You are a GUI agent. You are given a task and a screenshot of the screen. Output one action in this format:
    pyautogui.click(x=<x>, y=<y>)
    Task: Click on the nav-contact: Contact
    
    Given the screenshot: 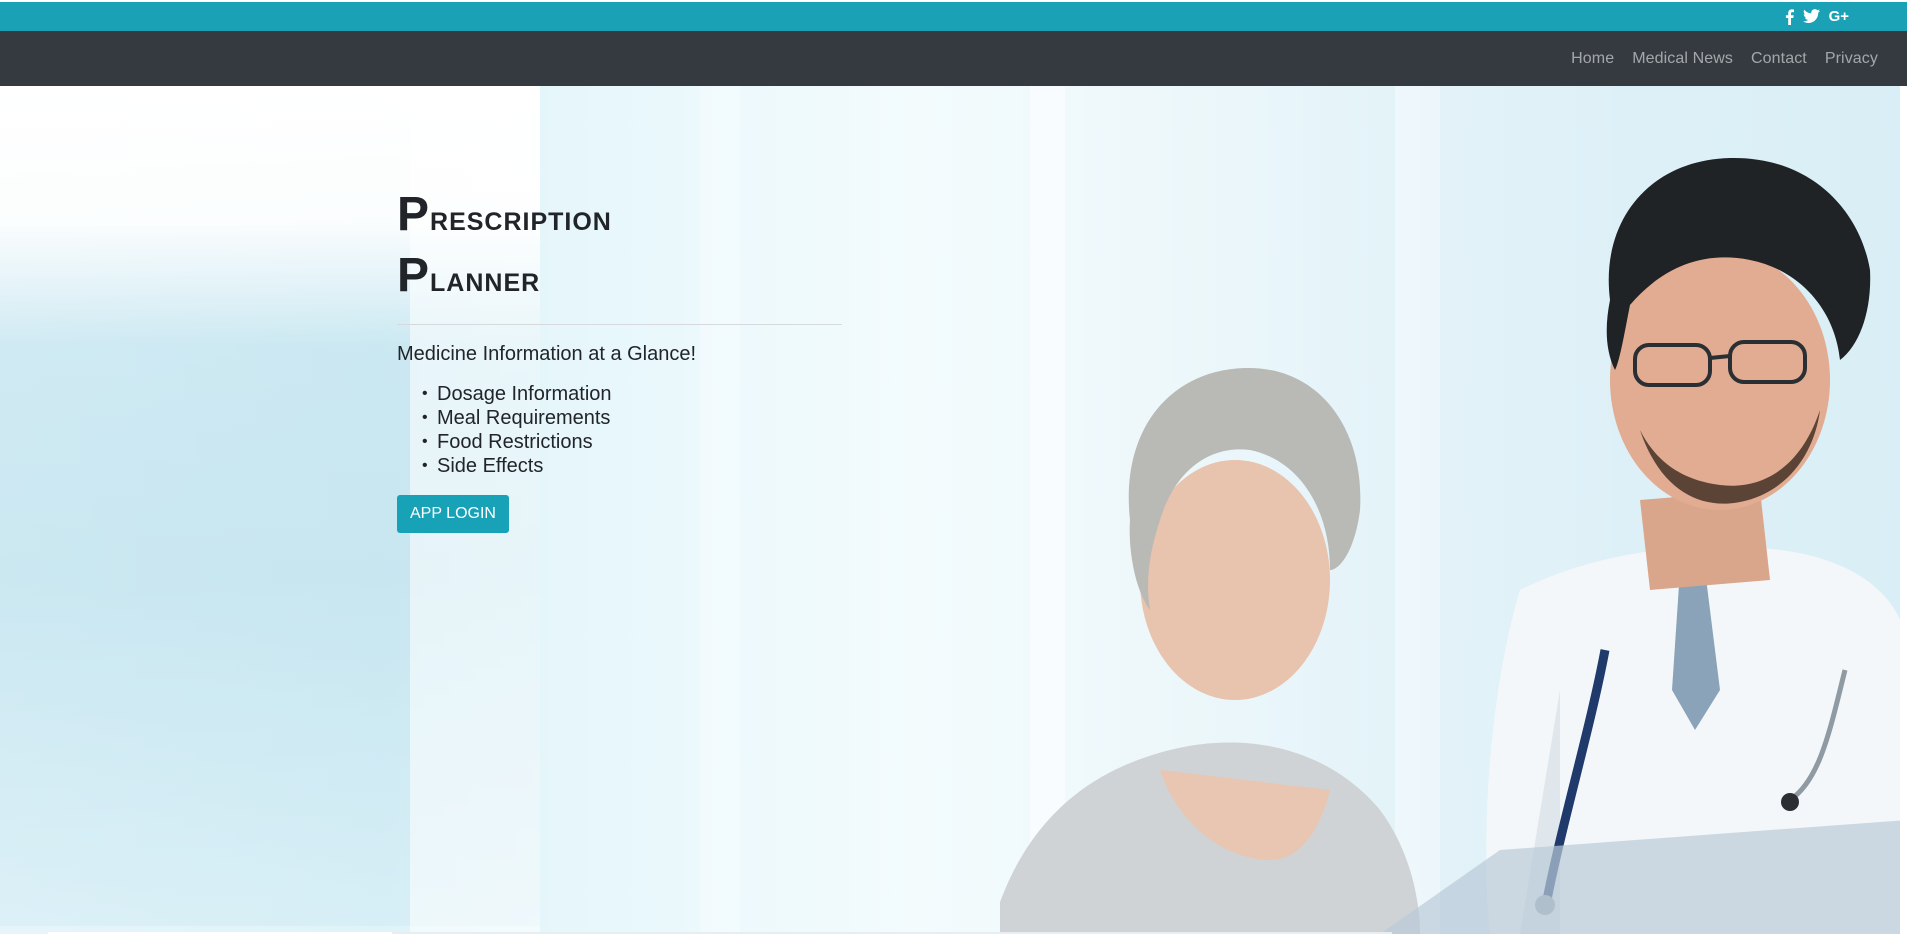 What is the action you would take?
    pyautogui.click(x=1779, y=59)
    